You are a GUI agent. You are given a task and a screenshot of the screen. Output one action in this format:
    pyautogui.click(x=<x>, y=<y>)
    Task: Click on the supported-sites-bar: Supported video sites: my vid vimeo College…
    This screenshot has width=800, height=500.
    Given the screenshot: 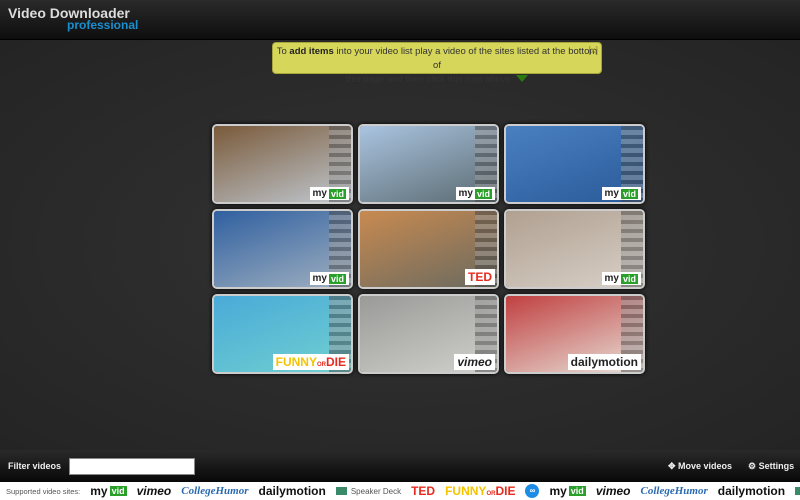 What is the action you would take?
    pyautogui.click(x=400, y=491)
    